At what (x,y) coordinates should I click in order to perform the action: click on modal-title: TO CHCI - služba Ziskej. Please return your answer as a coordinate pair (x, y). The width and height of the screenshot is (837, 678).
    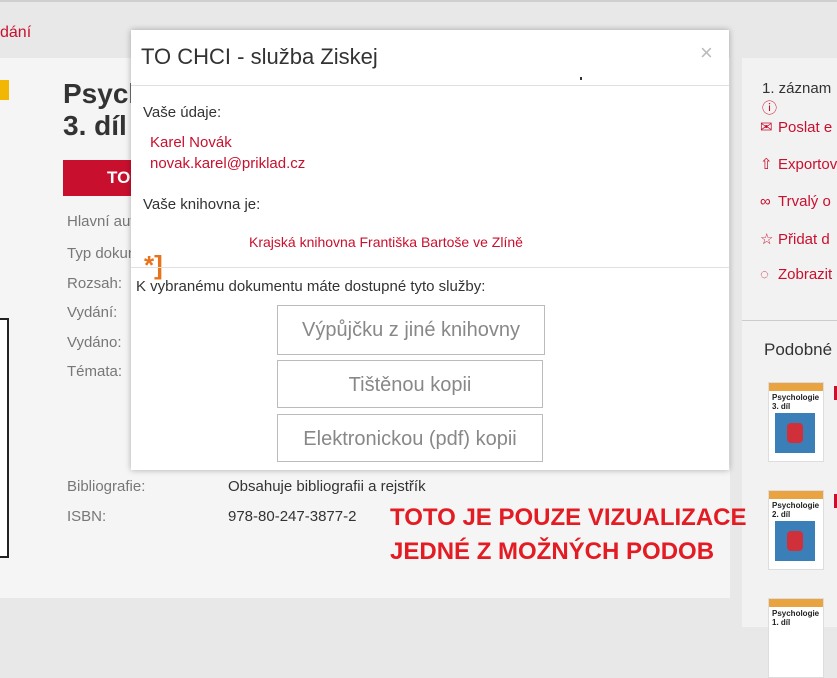
    Looking at the image, I should click on (259, 56).